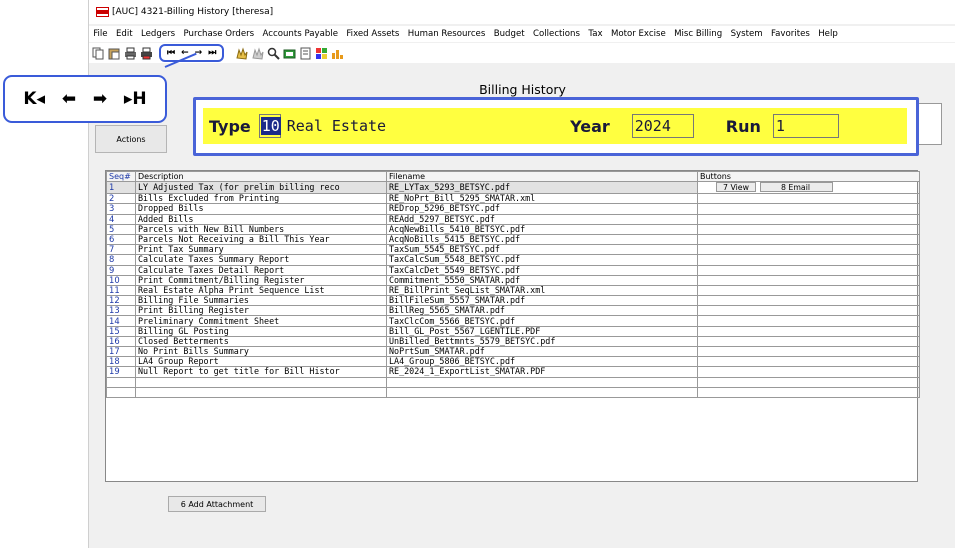  I want to click on row-seq: 13, so click(121, 311).